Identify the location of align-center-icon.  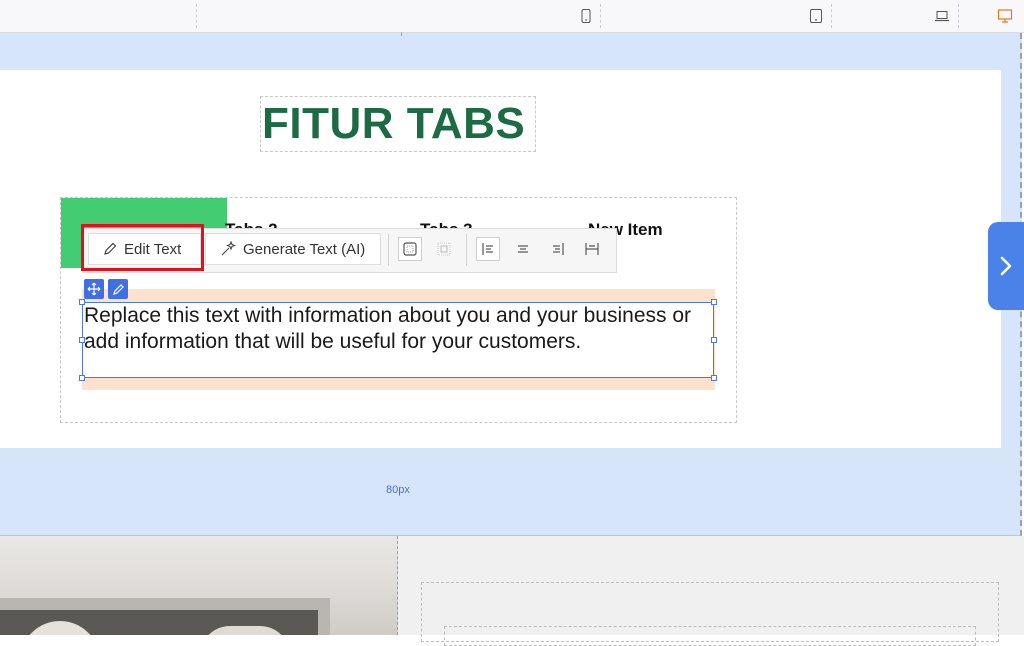
(523, 249).